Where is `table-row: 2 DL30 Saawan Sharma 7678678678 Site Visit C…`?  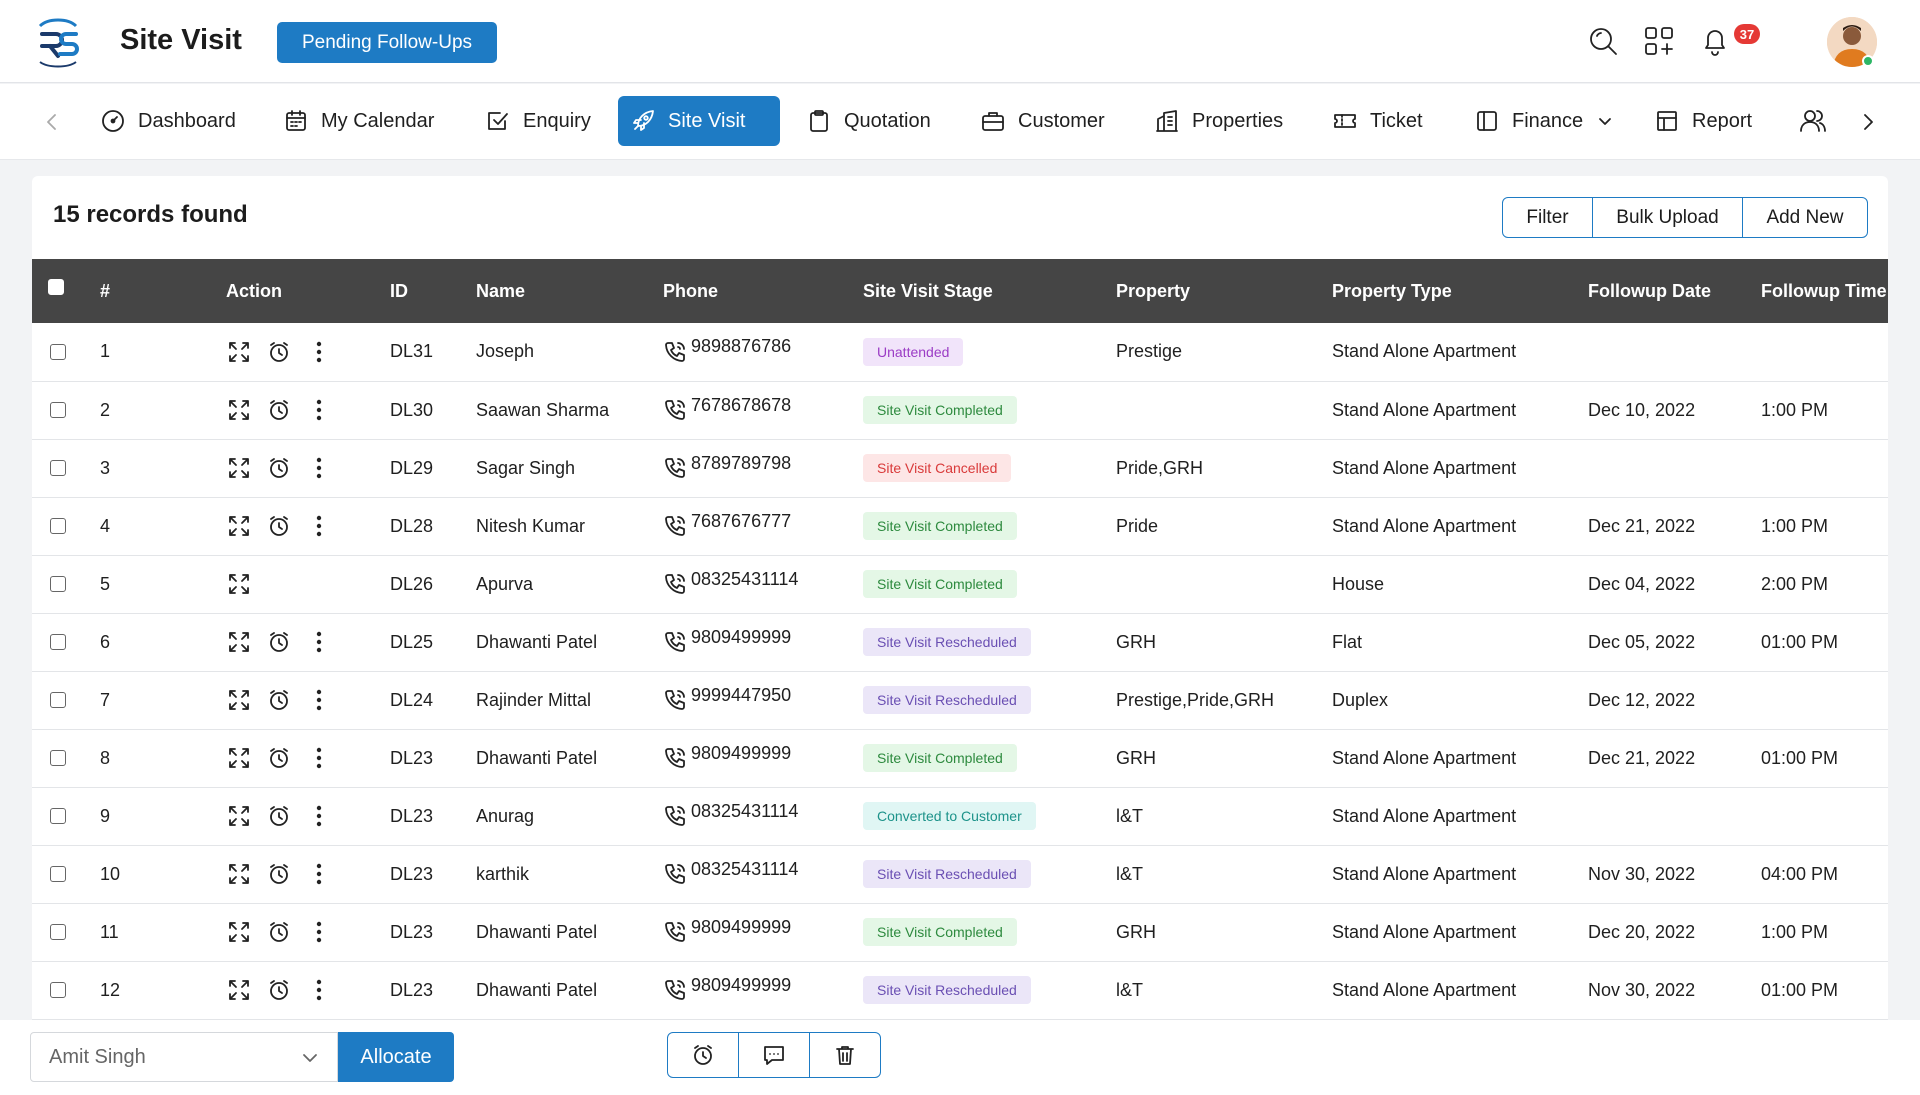
table-row: 2 DL30 Saawan Sharma 7678678678 Site Visit C… is located at coordinates (960, 410).